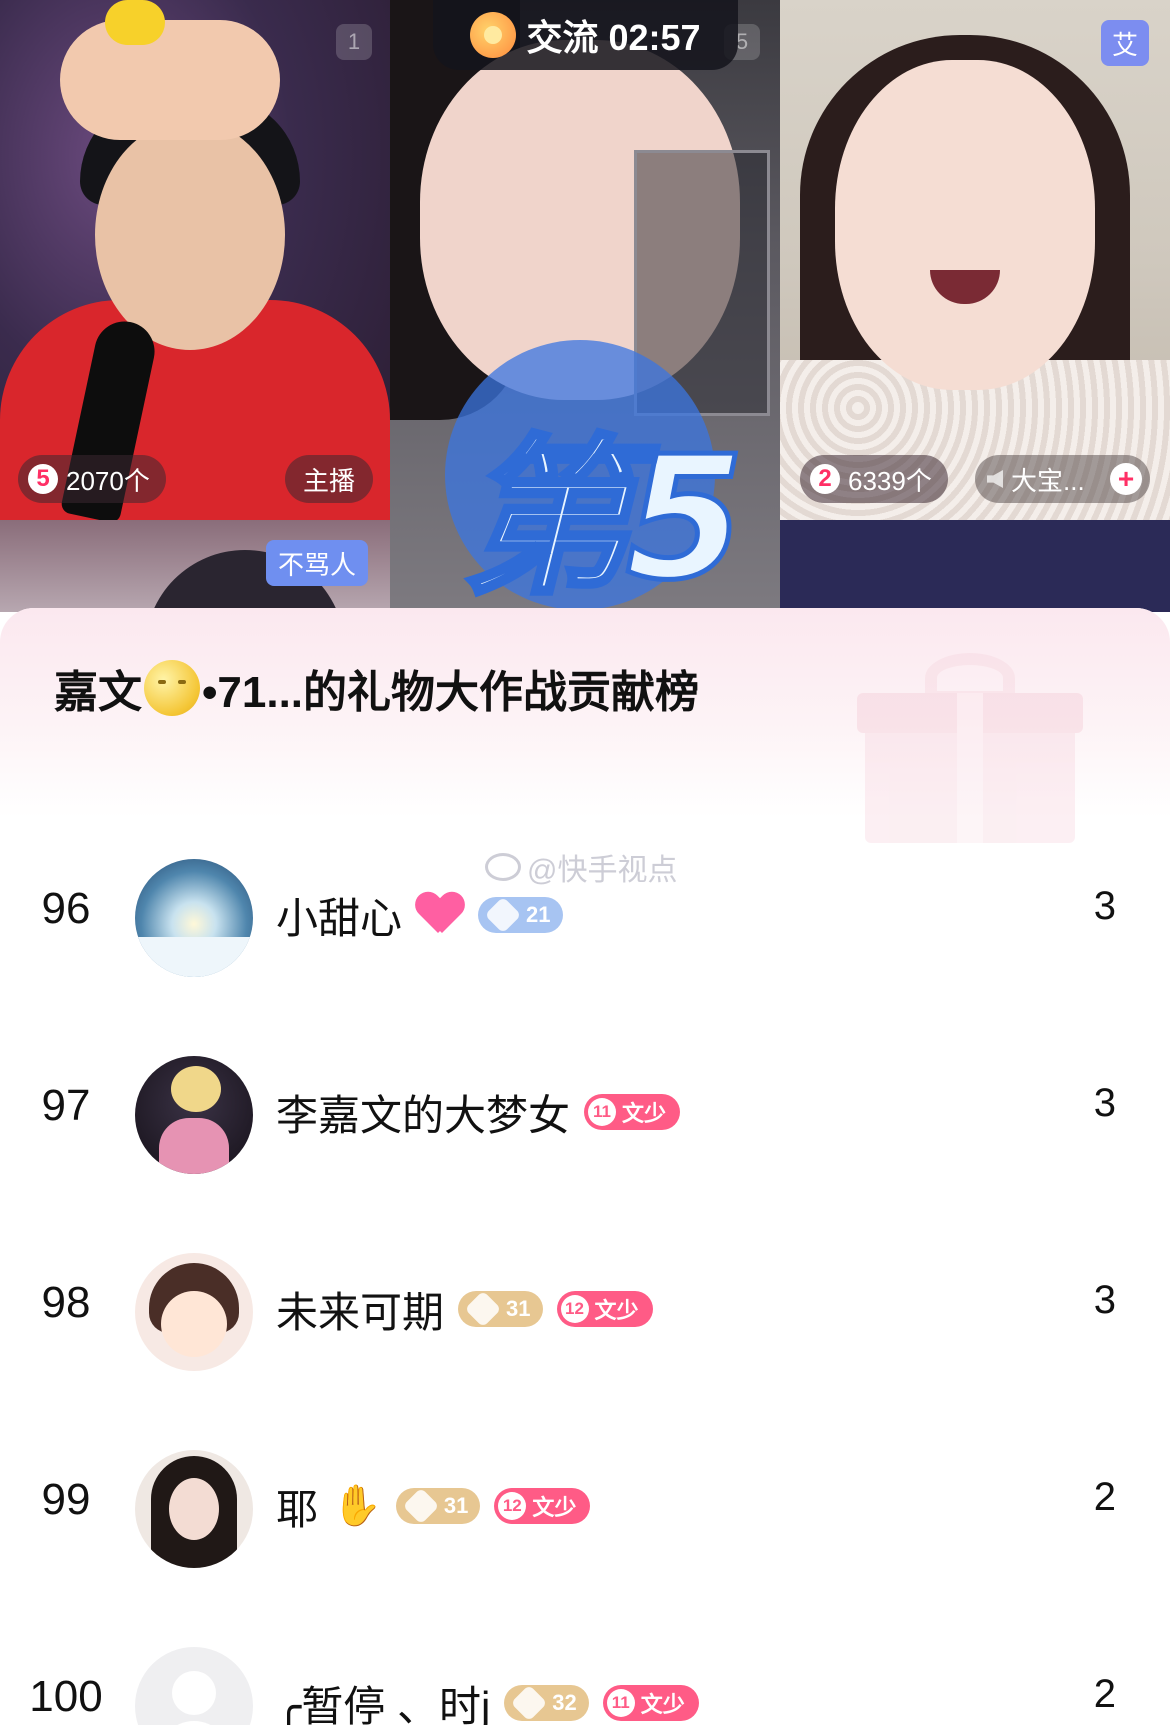  I want to click on streamer-tag: 不骂人, so click(317, 563).